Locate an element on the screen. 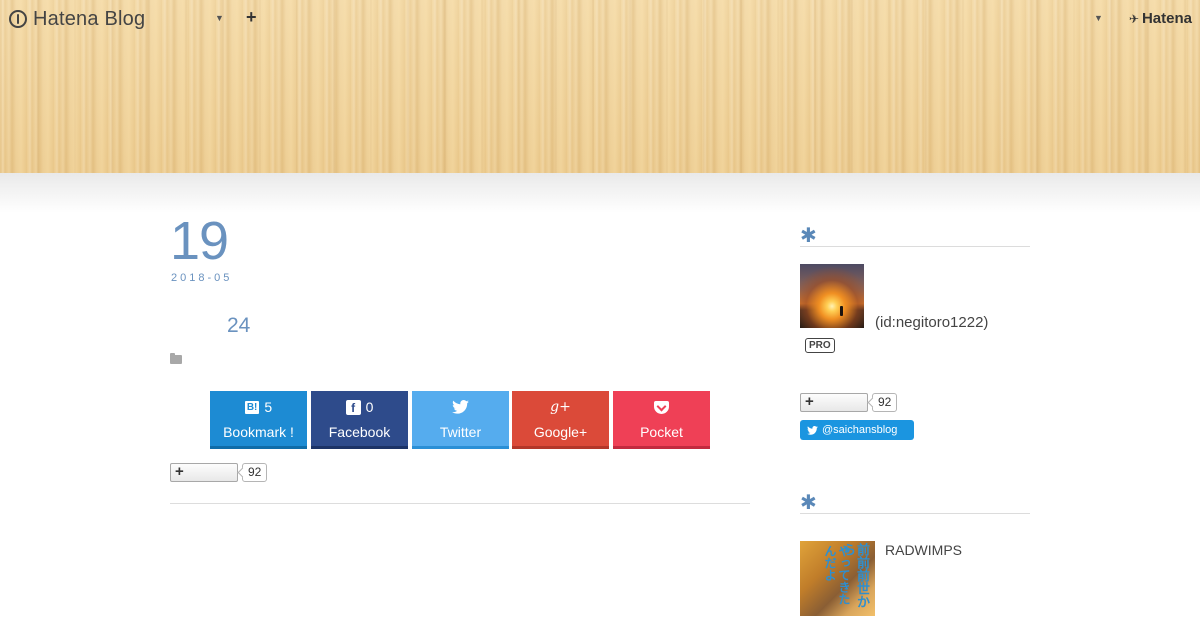 This screenshot has height=630, width=1200. album-item-title: RADWIMPS is located at coordinates (923, 550).